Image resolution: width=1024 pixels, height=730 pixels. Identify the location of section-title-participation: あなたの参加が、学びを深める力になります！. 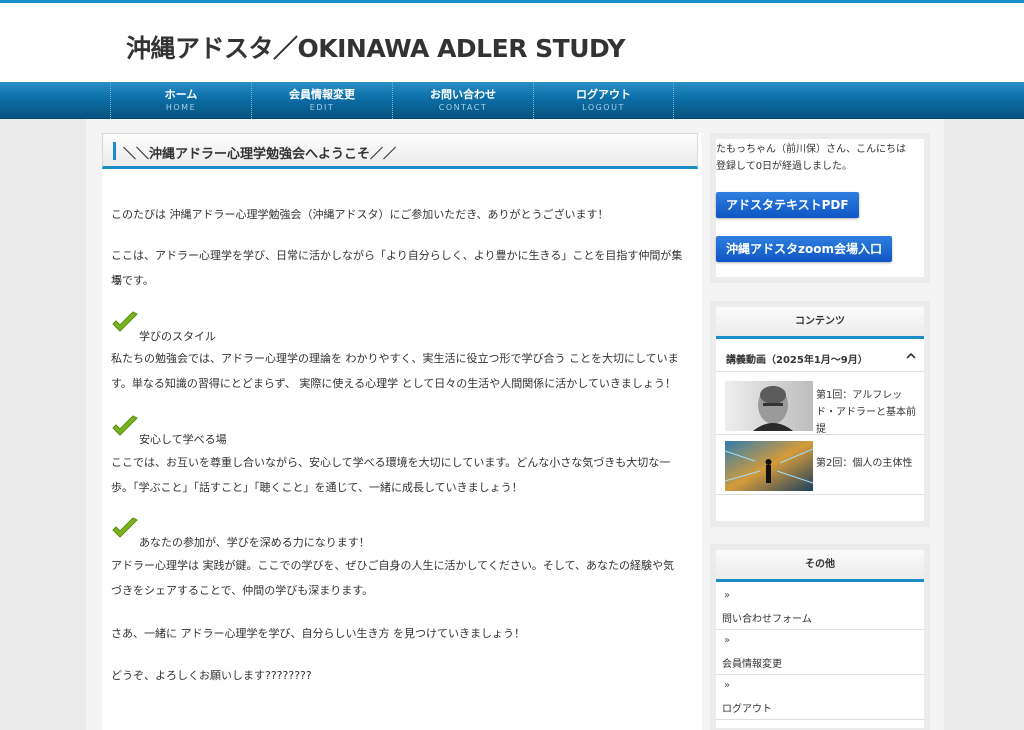
(254, 542).